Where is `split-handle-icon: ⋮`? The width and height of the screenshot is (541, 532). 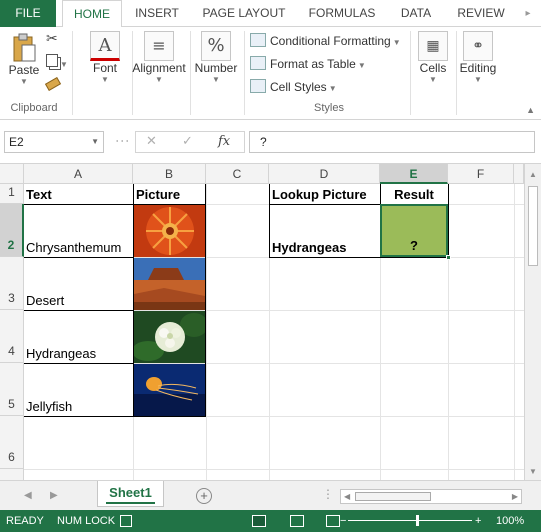
split-handle-icon: ⋮ is located at coordinates (328, 494).